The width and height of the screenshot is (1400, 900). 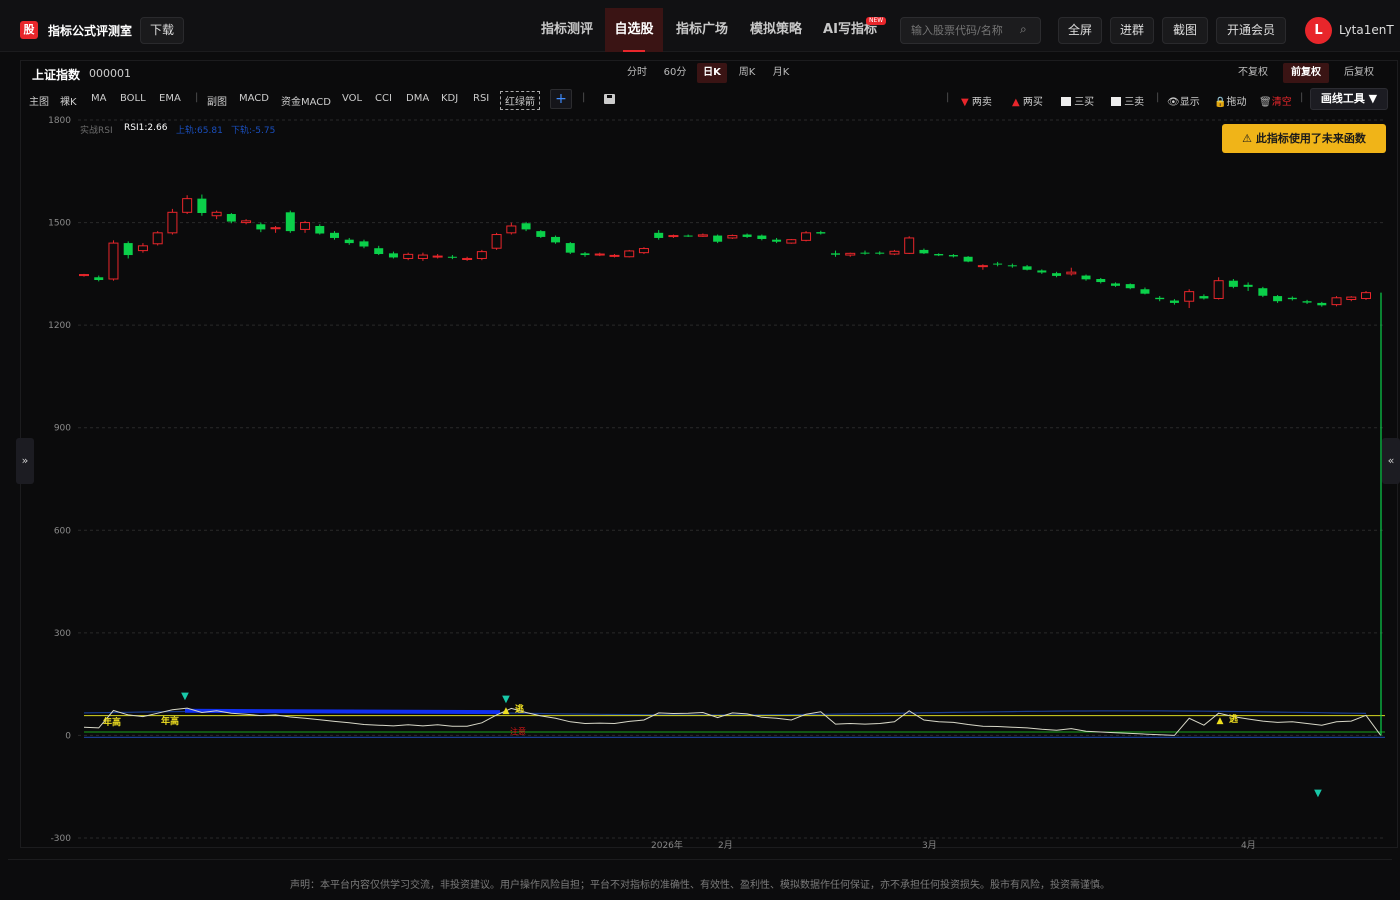 I want to click on lock-icon: 🔒, so click(x=1220, y=102).